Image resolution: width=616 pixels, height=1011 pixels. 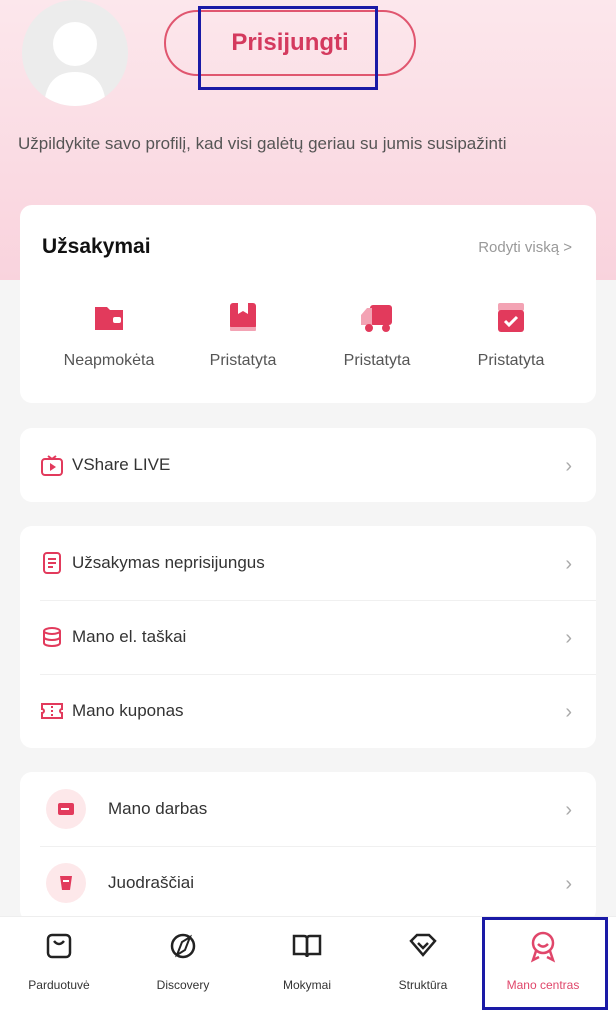 What do you see at coordinates (308, 563) in the screenshot?
I see `offline-order-row: Užsakymas neprisijungus ›` at bounding box center [308, 563].